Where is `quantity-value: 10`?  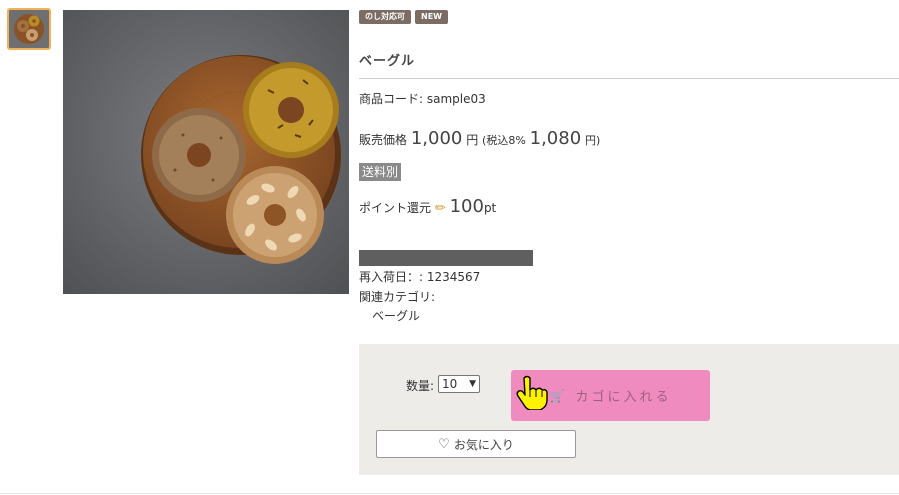 quantity-value: 10 is located at coordinates (450, 384).